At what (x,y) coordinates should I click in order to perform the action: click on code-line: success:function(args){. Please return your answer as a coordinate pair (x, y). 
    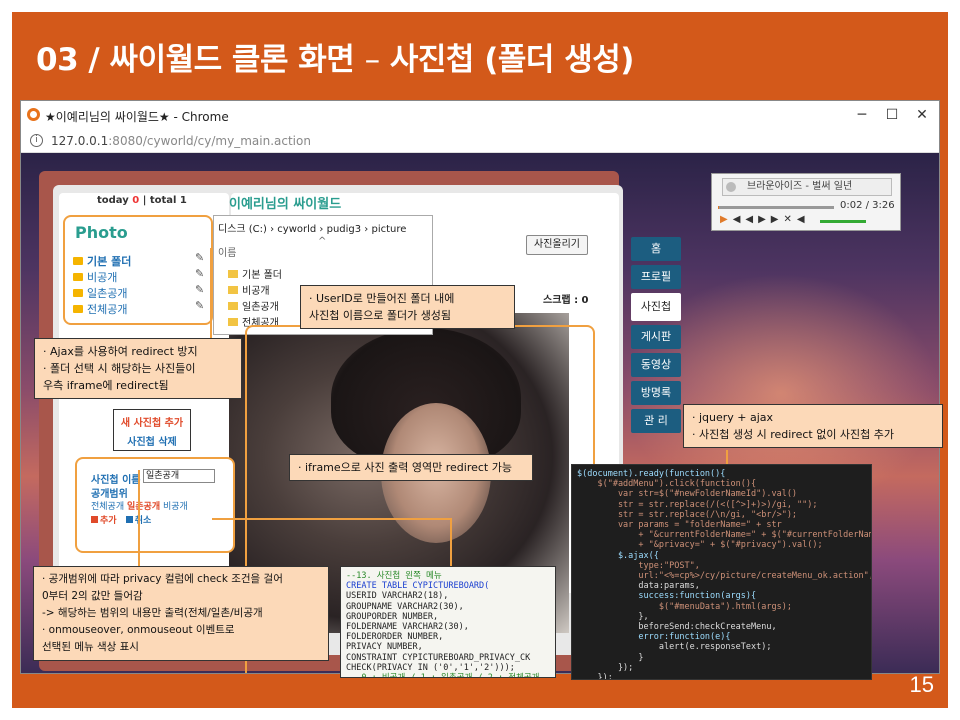
    Looking at the image, I should click on (667, 596).